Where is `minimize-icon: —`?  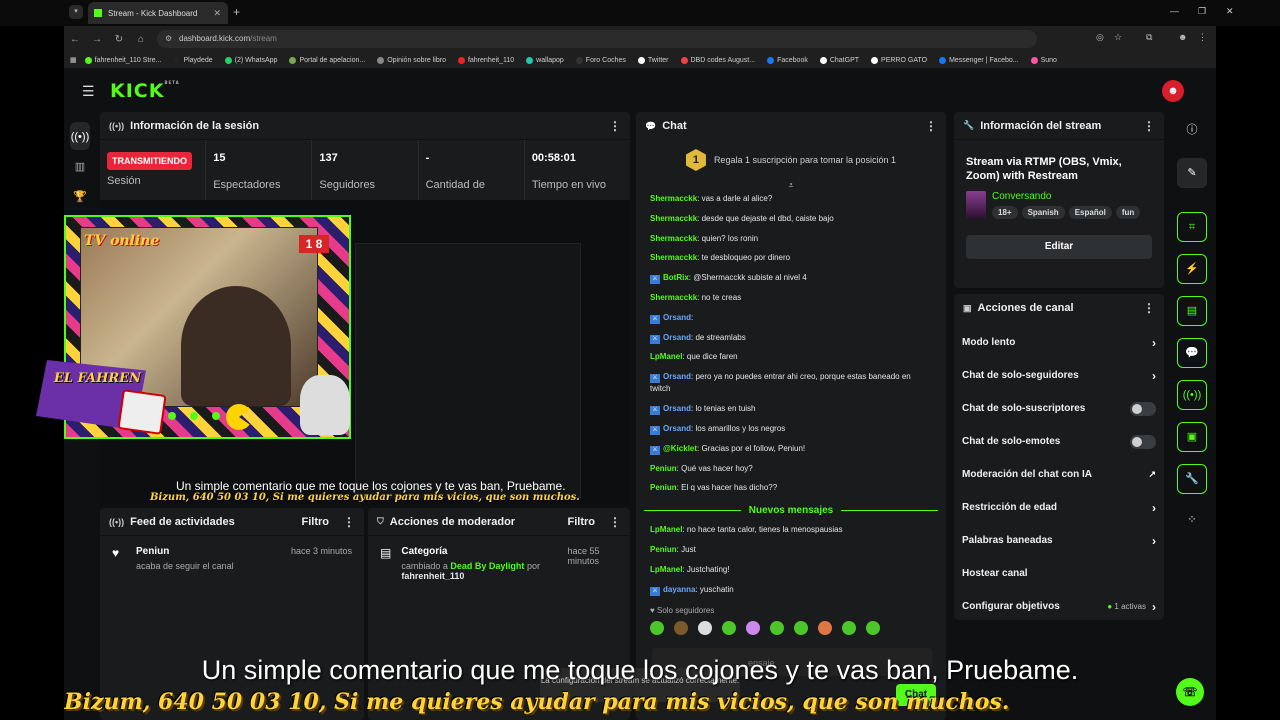 minimize-icon: — is located at coordinates (1174, 11).